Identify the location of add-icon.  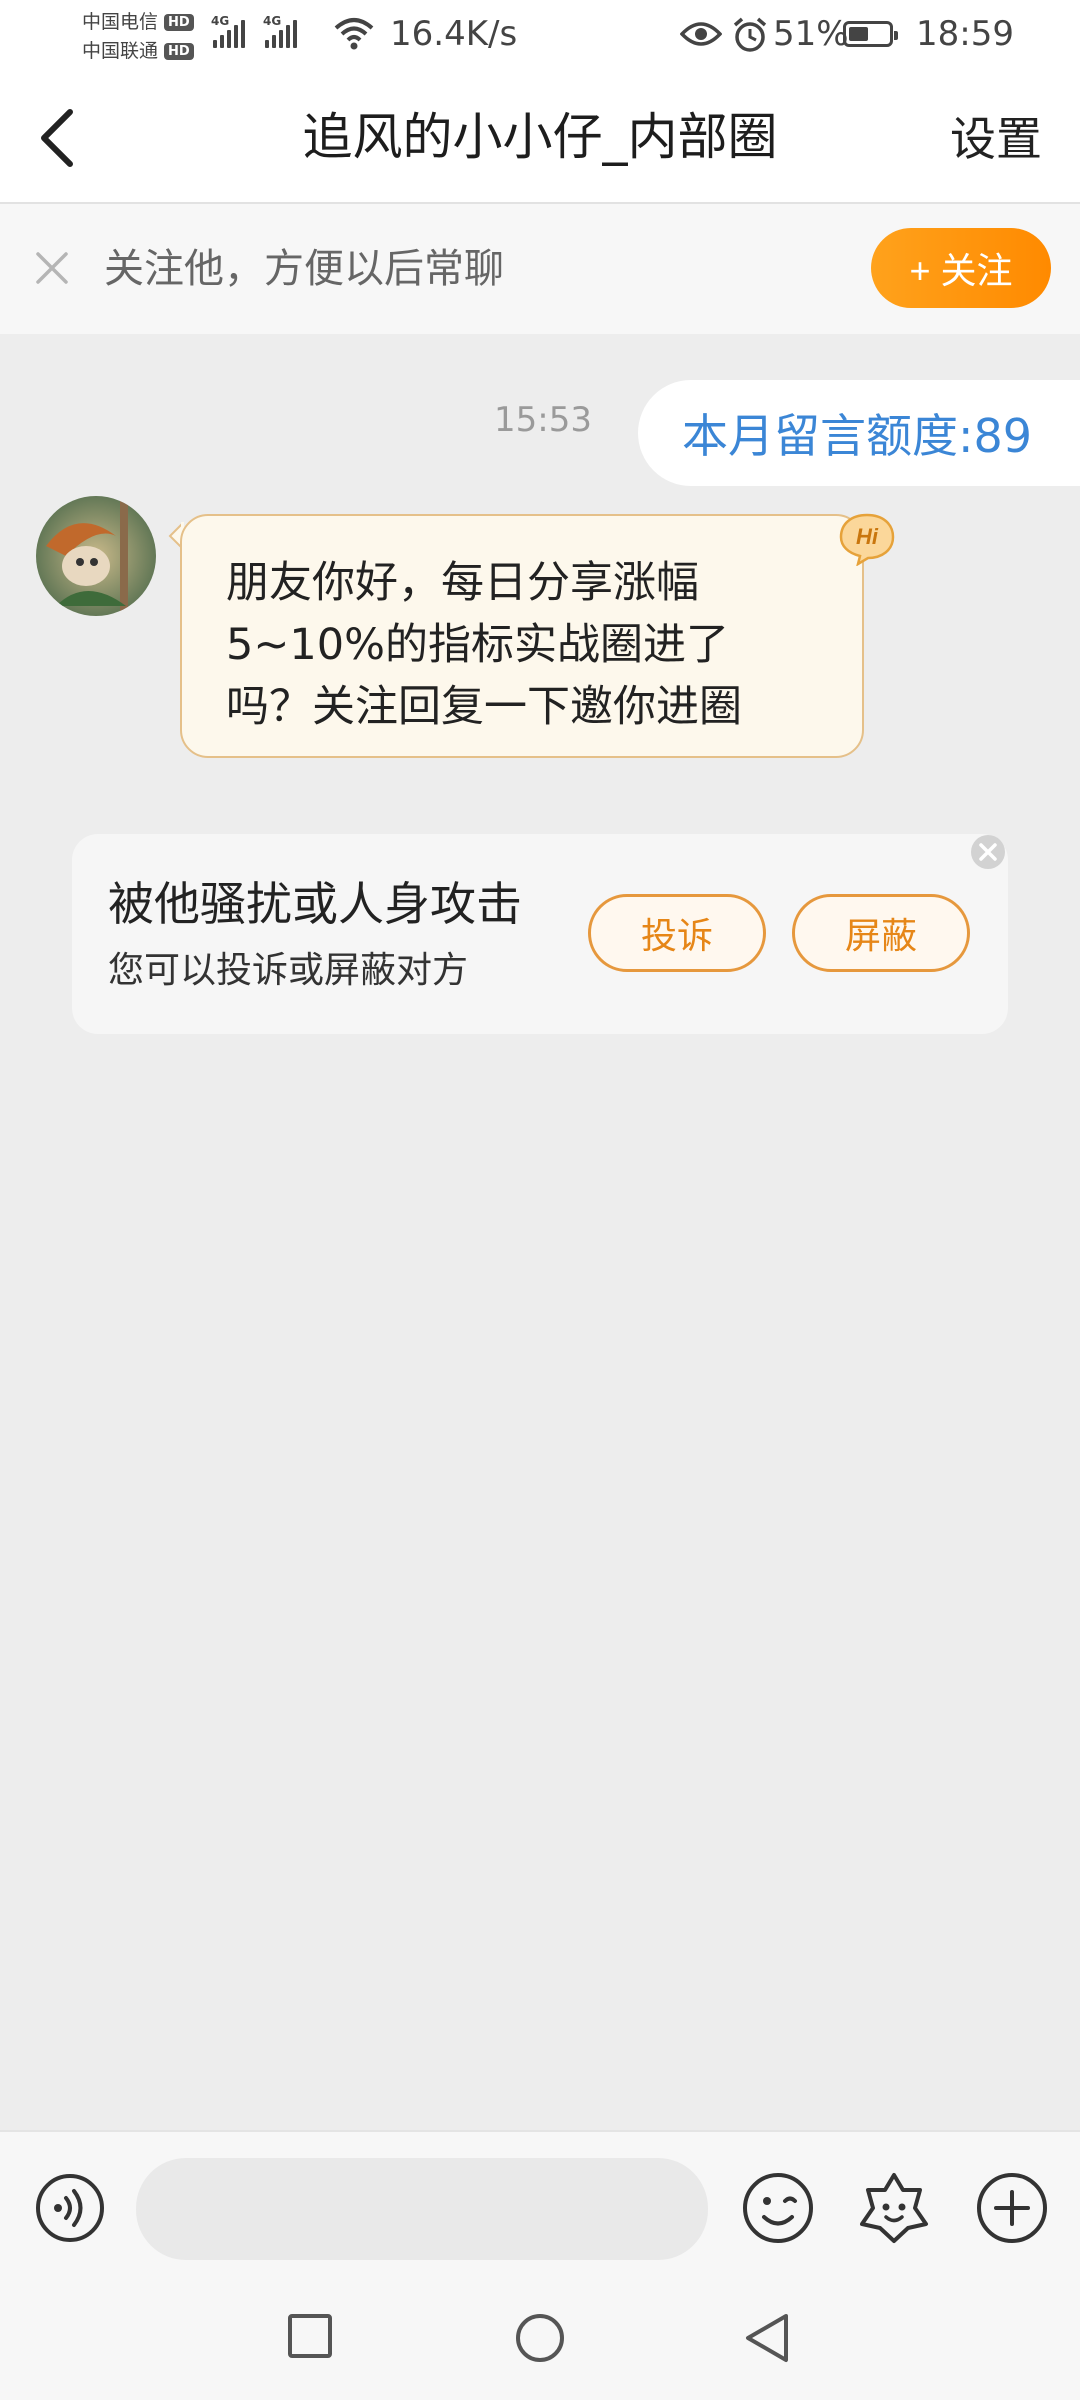
(1012, 2208).